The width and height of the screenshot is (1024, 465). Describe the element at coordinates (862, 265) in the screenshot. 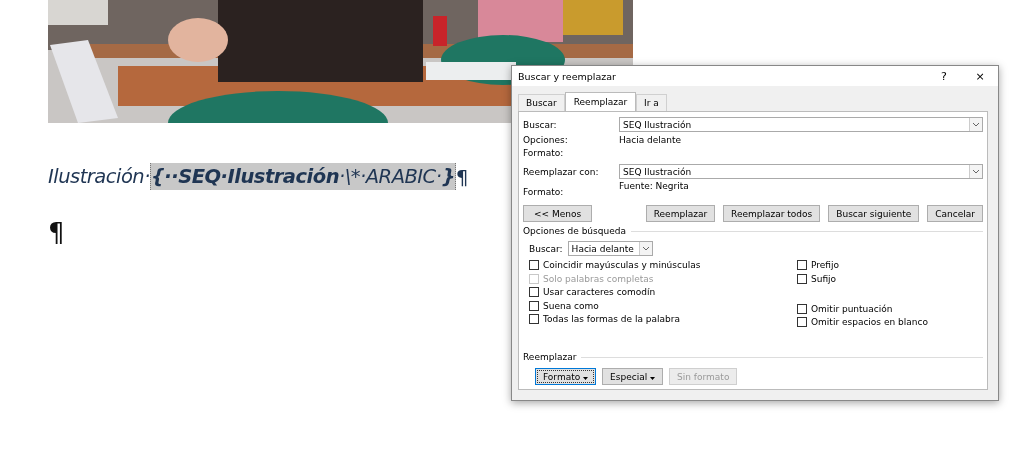

I see `checkbox-option: Prefijo` at that location.